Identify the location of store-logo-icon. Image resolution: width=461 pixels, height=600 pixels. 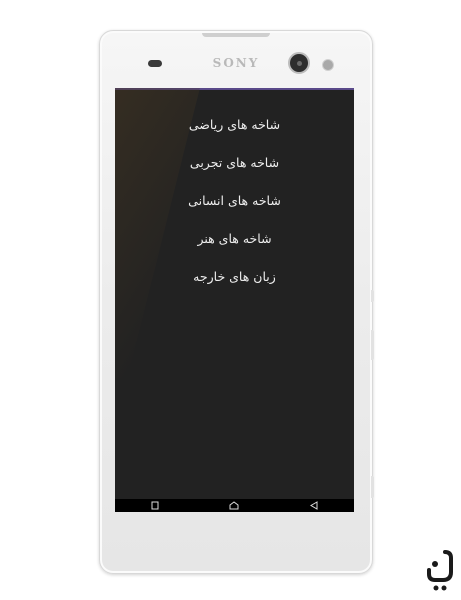
(440, 572).